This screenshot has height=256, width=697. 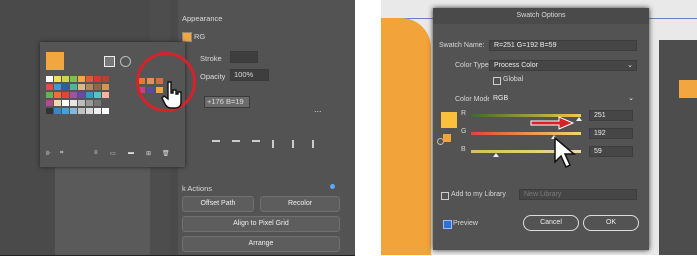 I want to click on swatch-kind-icon: ⌗, so click(x=61, y=153).